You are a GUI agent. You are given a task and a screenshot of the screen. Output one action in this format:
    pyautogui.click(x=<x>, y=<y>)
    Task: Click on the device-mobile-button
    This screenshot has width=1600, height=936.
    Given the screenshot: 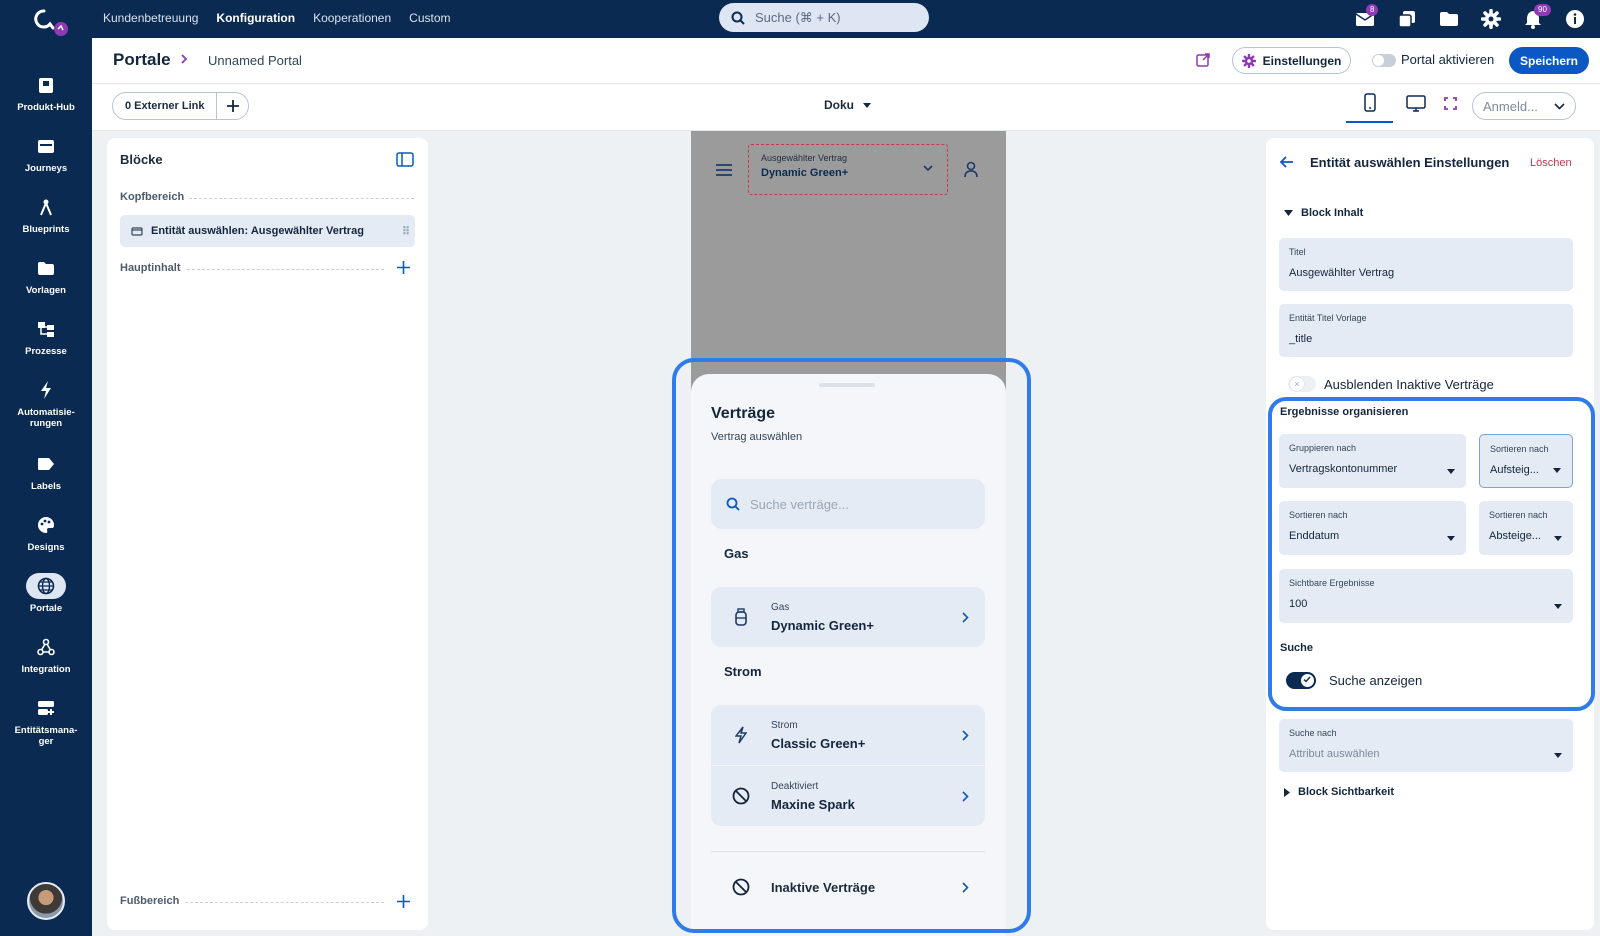 What is the action you would take?
    pyautogui.click(x=1369, y=103)
    